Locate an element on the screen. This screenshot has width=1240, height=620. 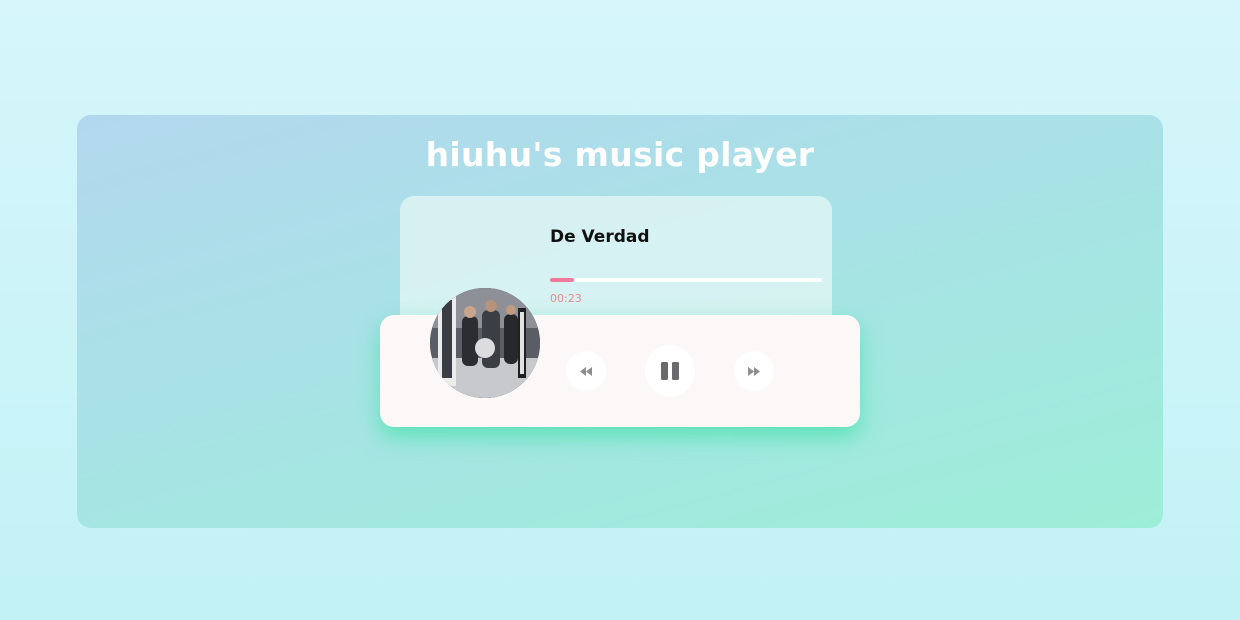
previous-button is located at coordinates (586, 371).